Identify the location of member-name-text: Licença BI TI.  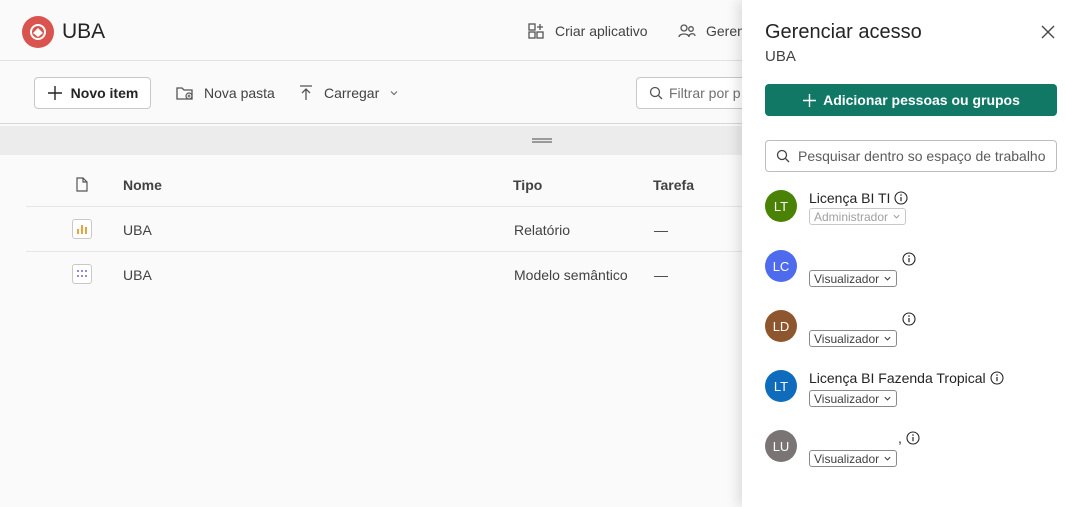
(850, 198).